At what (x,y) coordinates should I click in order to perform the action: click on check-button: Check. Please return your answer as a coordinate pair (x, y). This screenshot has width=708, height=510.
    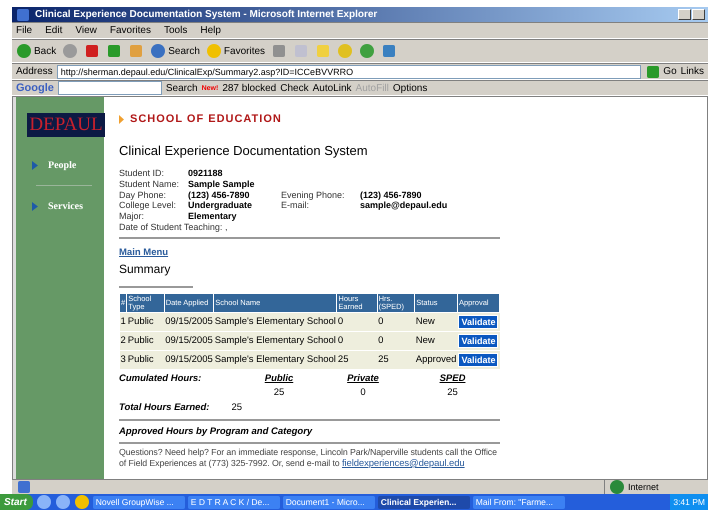
    Looking at the image, I should click on (294, 88).